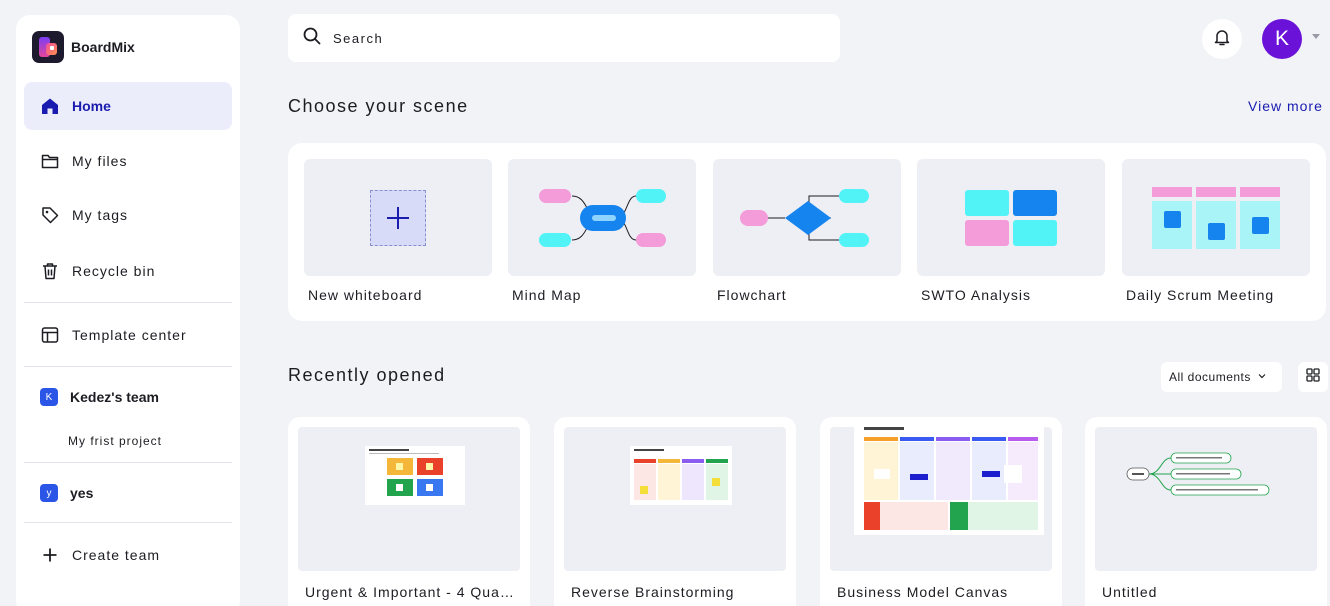 Image resolution: width=1330 pixels, height=606 pixels. I want to click on bell-icon, so click(1222, 39).